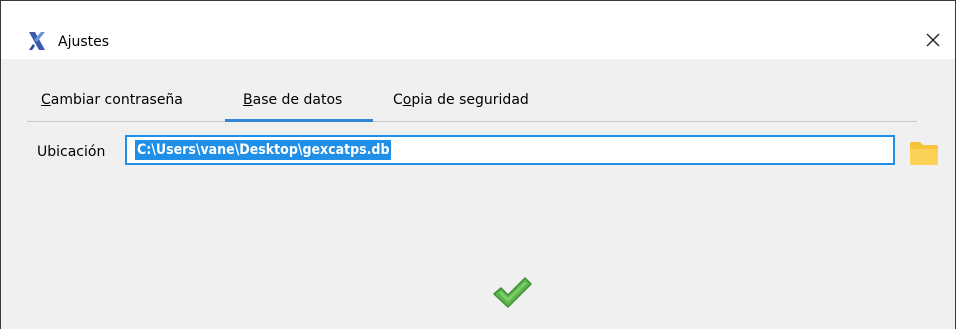  I want to click on app-logo-icon, so click(37, 41).